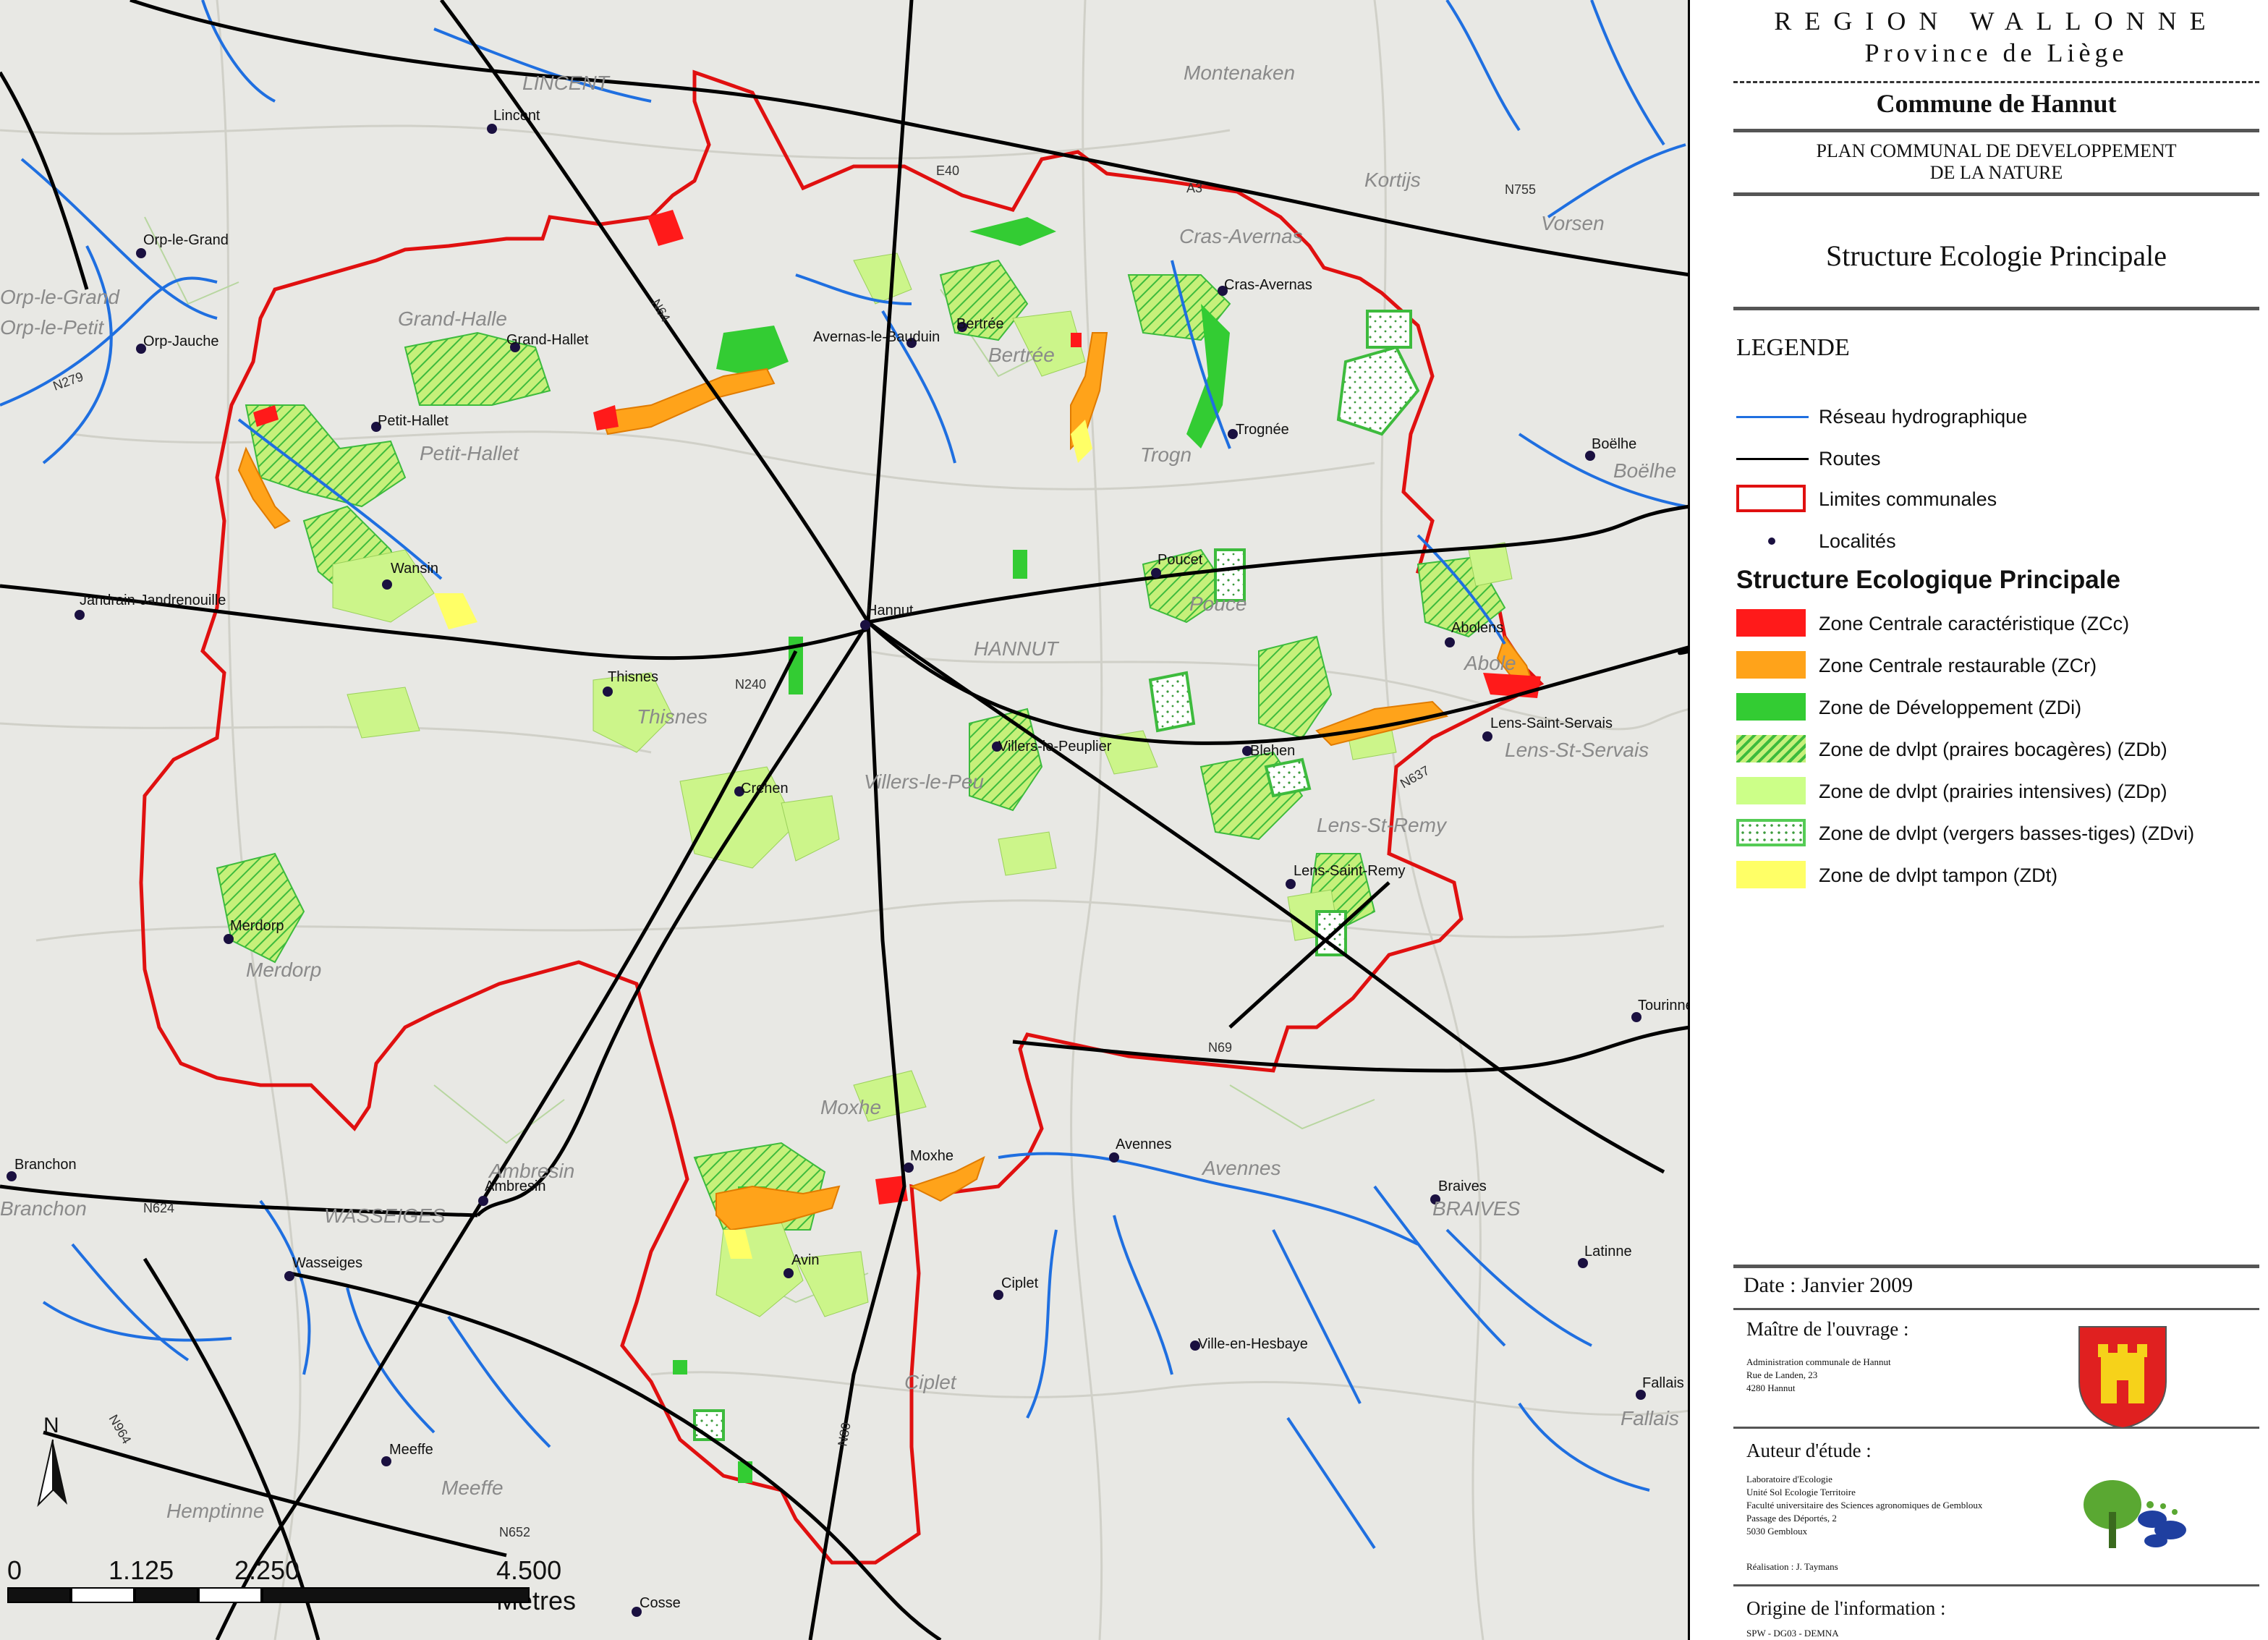  I want to click on area-montenaken: Montenaken, so click(1239, 72).